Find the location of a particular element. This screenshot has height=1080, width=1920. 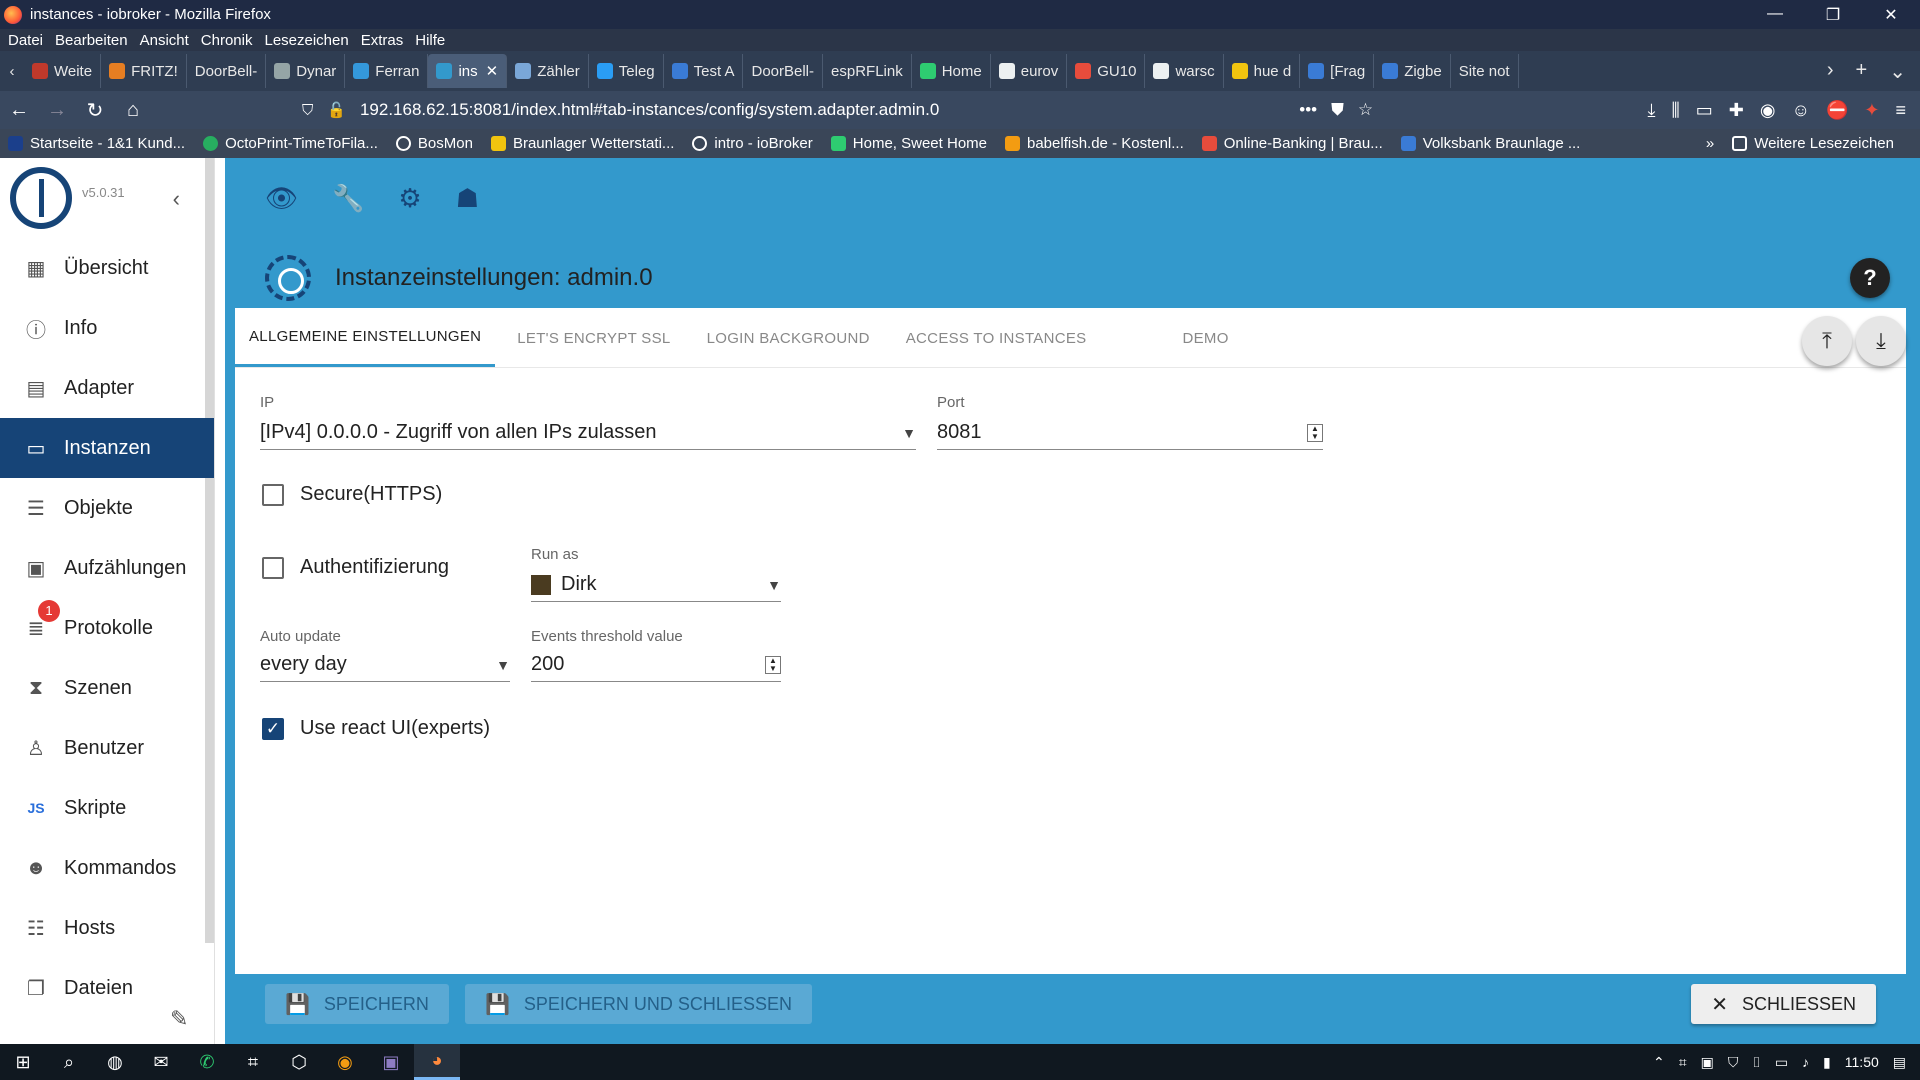

browser-tab: [Frag is located at coordinates (1337, 71).